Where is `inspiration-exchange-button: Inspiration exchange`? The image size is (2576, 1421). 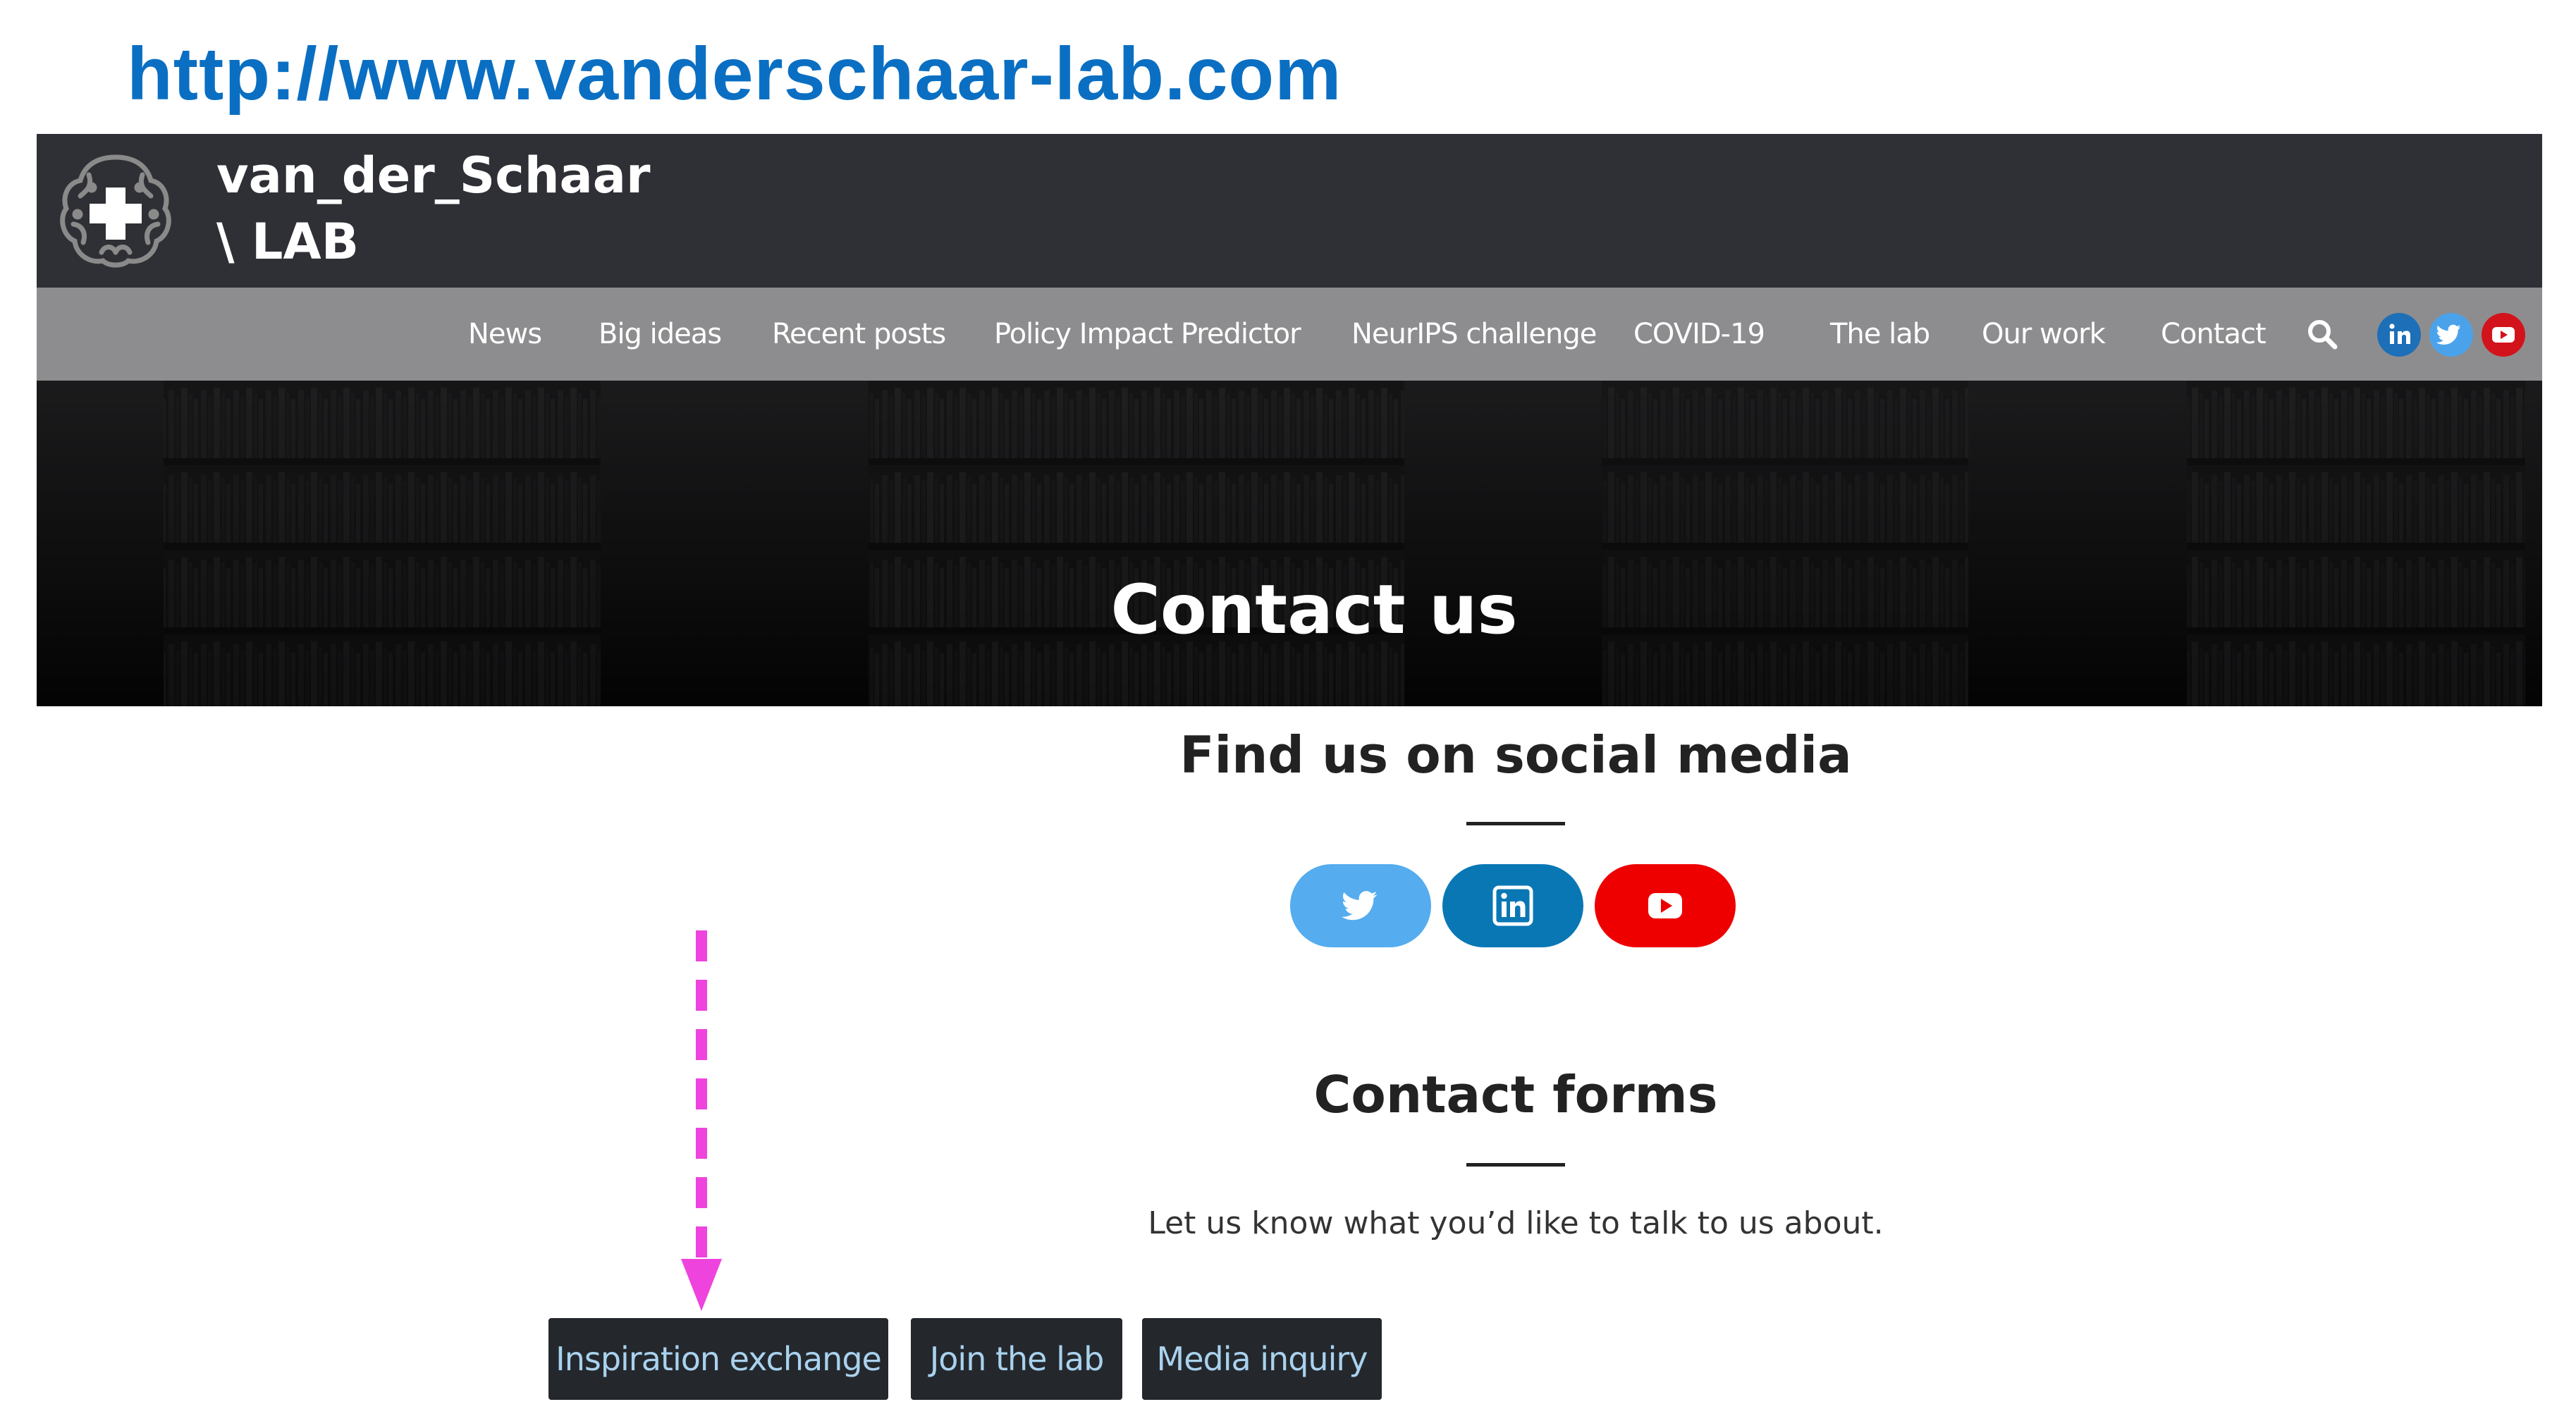
inspiration-exchange-button: Inspiration exchange is located at coordinates (718, 1359).